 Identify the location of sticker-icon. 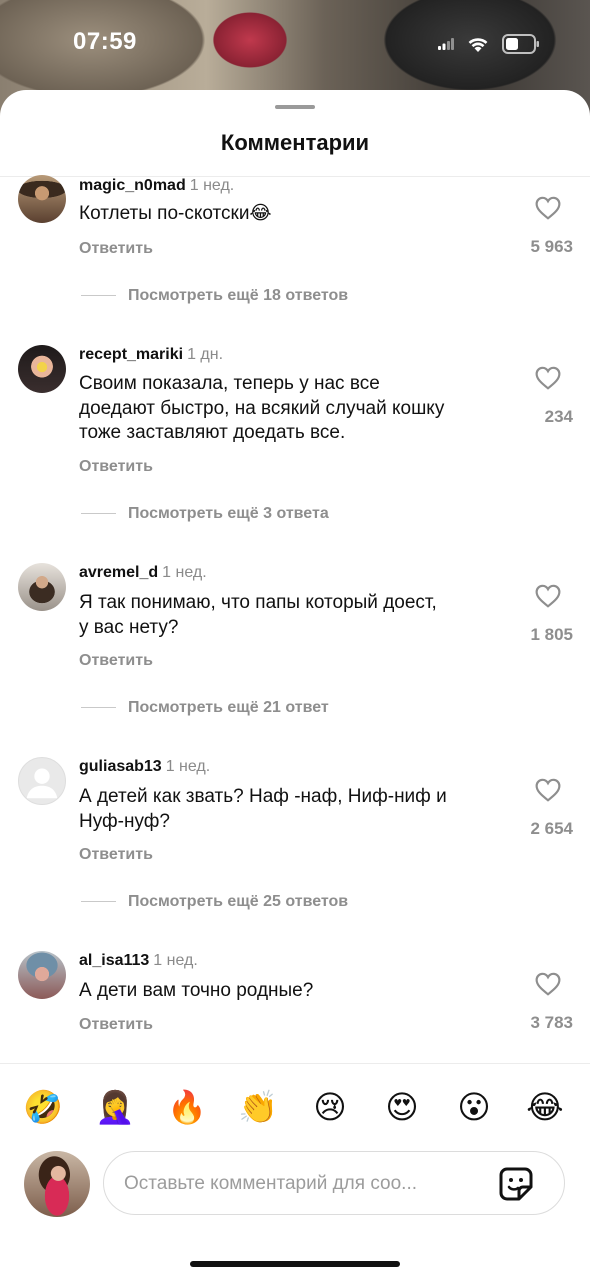
(516, 1184).